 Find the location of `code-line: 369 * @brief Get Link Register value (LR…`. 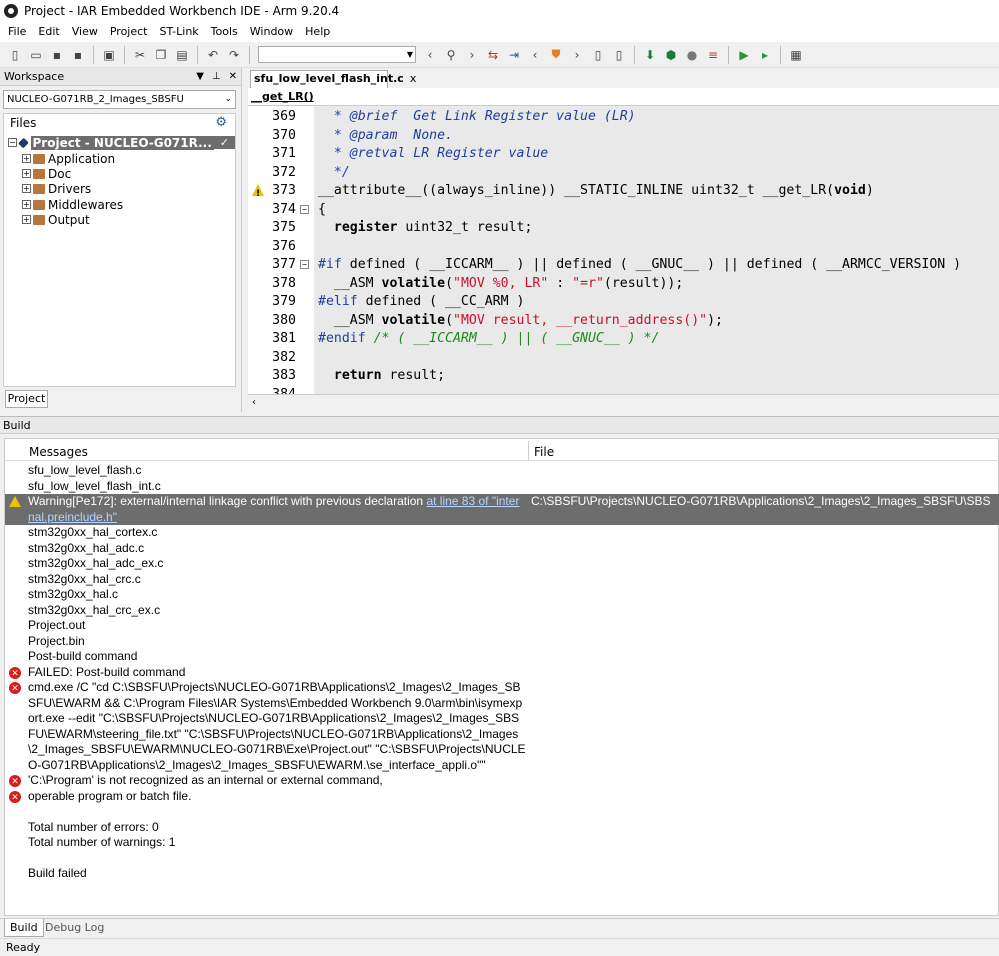

code-line: 369 * @brief Get Link Register value (LR… is located at coordinates (623, 117).